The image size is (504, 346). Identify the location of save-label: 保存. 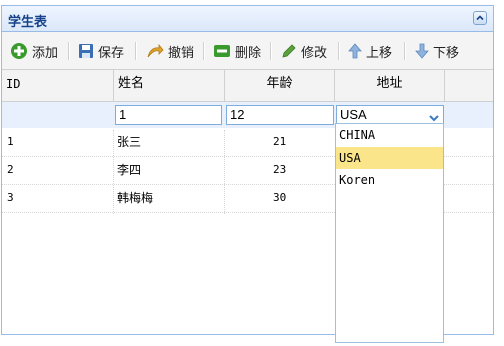
(111, 53).